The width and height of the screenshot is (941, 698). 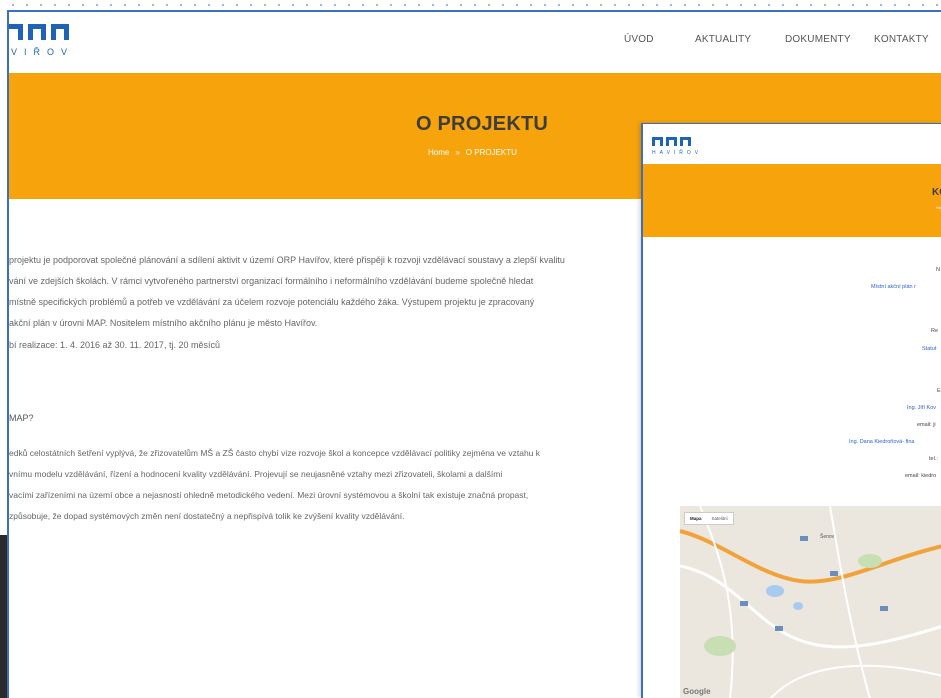 What do you see at coordinates (470, 5) in the screenshot?
I see `top-dotted-border` at bounding box center [470, 5].